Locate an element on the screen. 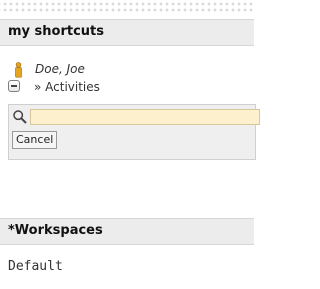 The height and width of the screenshot is (289, 320). collapse-minus-icon is located at coordinates (14, 86).